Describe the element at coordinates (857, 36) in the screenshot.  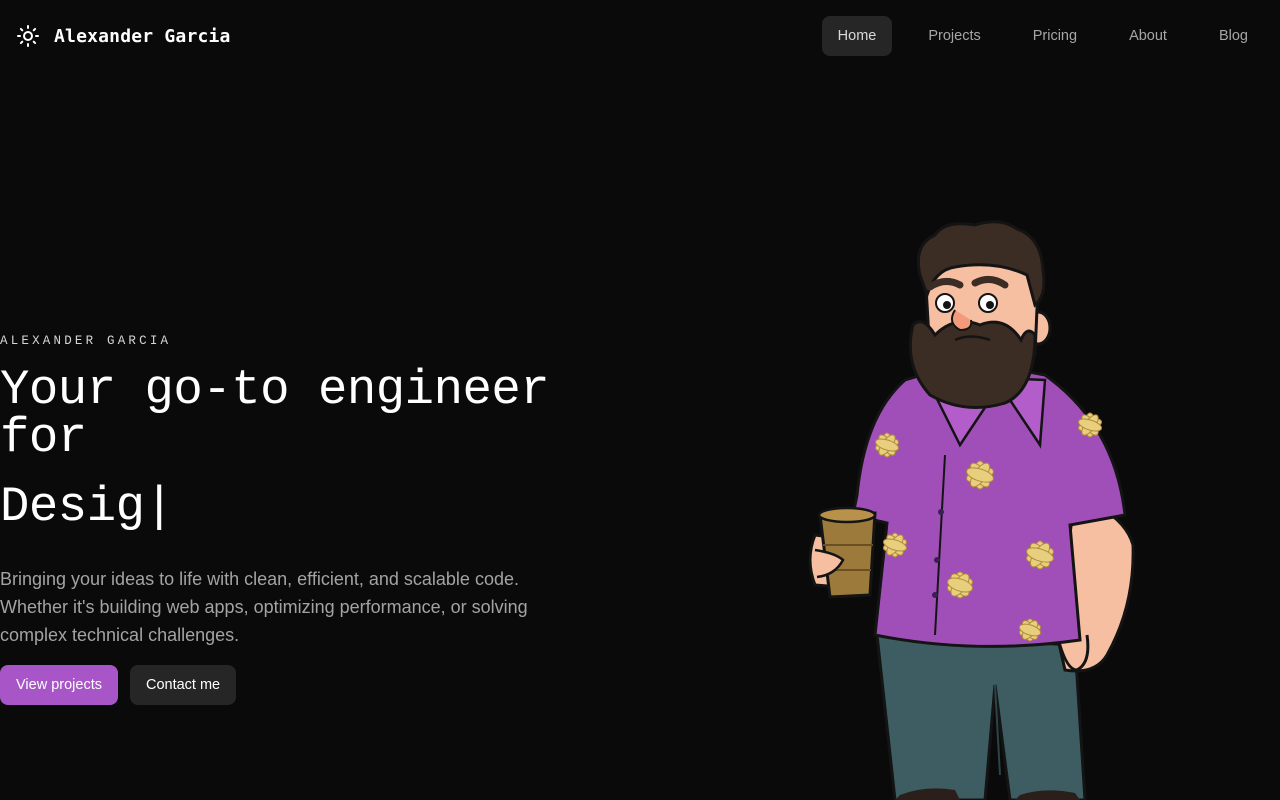
I see `nav-item-home: Home` at that location.